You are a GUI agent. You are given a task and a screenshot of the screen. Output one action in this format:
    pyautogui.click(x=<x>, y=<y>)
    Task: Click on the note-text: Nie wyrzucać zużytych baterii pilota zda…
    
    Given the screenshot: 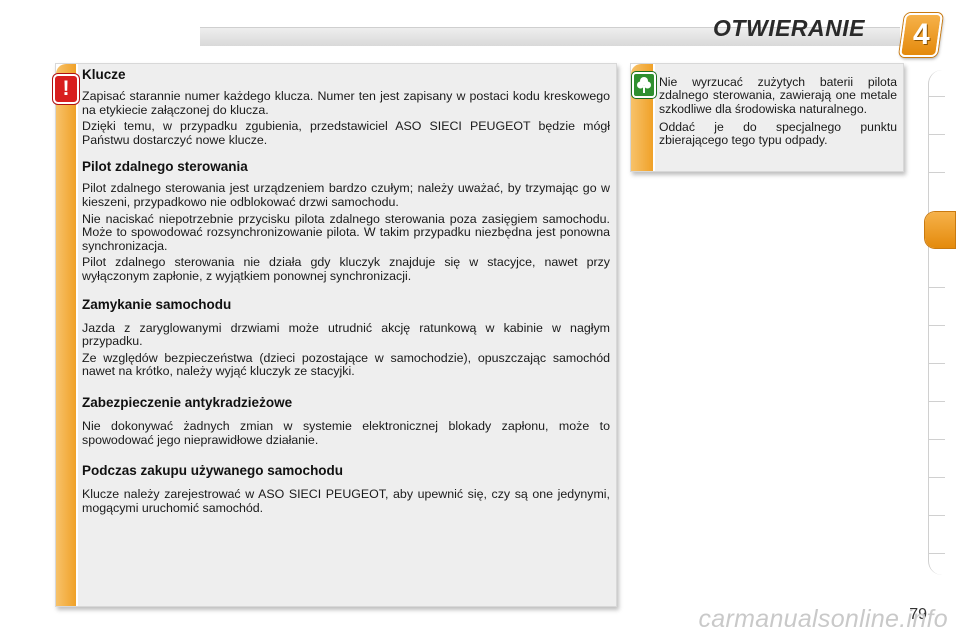 What is the action you would take?
    pyautogui.click(x=778, y=113)
    